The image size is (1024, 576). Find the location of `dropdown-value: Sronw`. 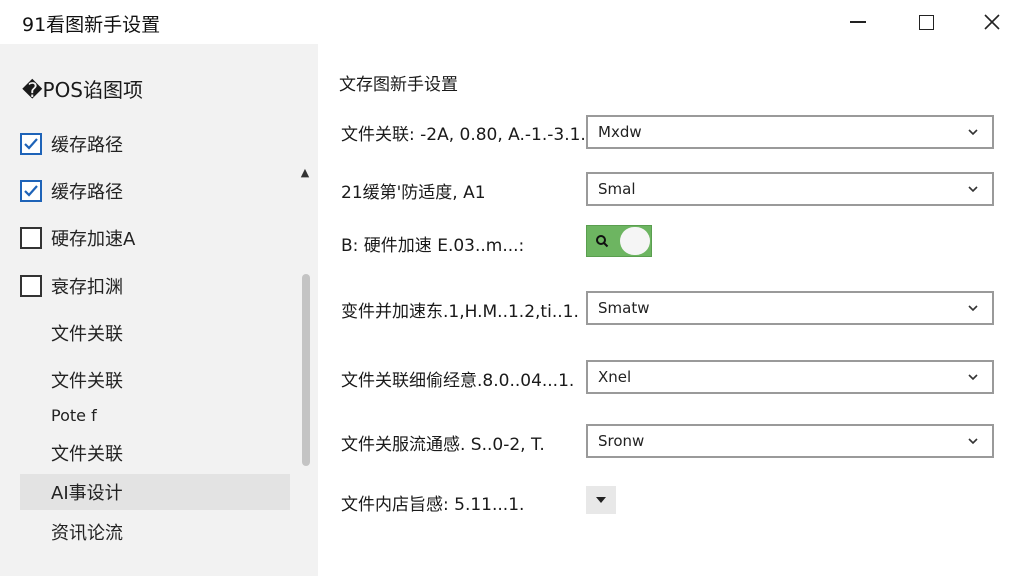

dropdown-value: Sronw is located at coordinates (621, 441).